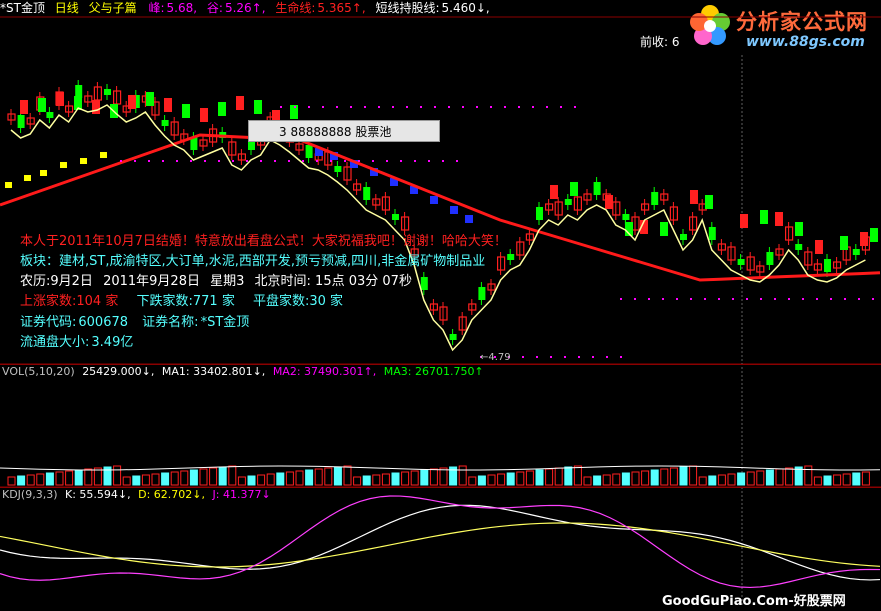  Describe the element at coordinates (754, 601) in the screenshot. I see `watermark: GoodGuPiao.Com-好股票网` at that location.